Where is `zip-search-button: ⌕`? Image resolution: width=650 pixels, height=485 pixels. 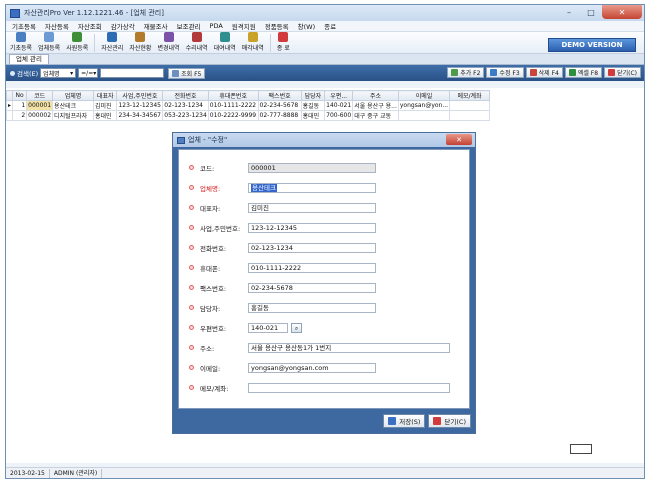
zip-search-button: ⌕ is located at coordinates (296, 328).